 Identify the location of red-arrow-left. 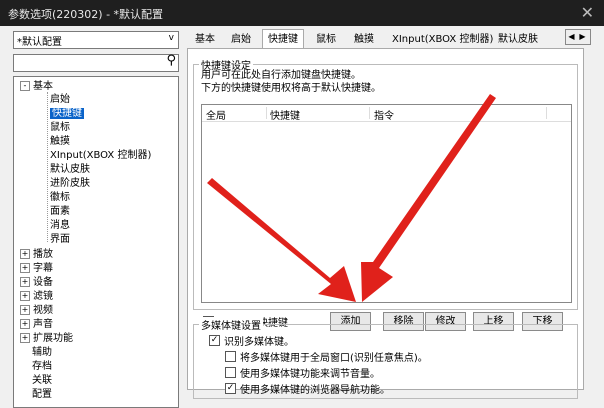
(281, 240).